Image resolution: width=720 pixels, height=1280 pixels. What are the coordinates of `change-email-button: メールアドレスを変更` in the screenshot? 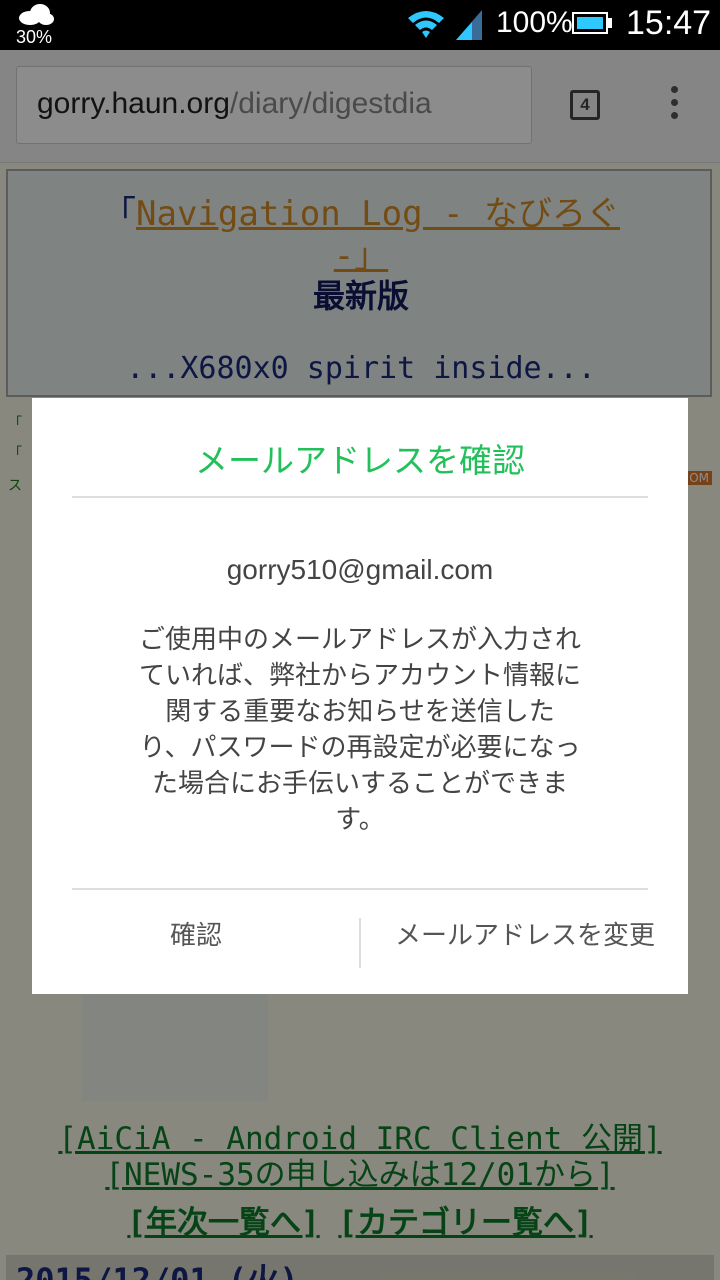 It's located at (525, 936).